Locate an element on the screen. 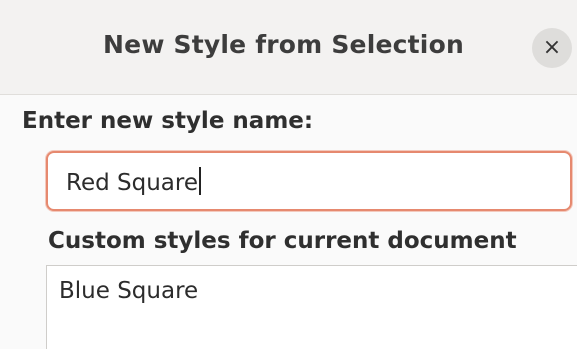 The image size is (577, 349). close-button: × is located at coordinates (552, 48).